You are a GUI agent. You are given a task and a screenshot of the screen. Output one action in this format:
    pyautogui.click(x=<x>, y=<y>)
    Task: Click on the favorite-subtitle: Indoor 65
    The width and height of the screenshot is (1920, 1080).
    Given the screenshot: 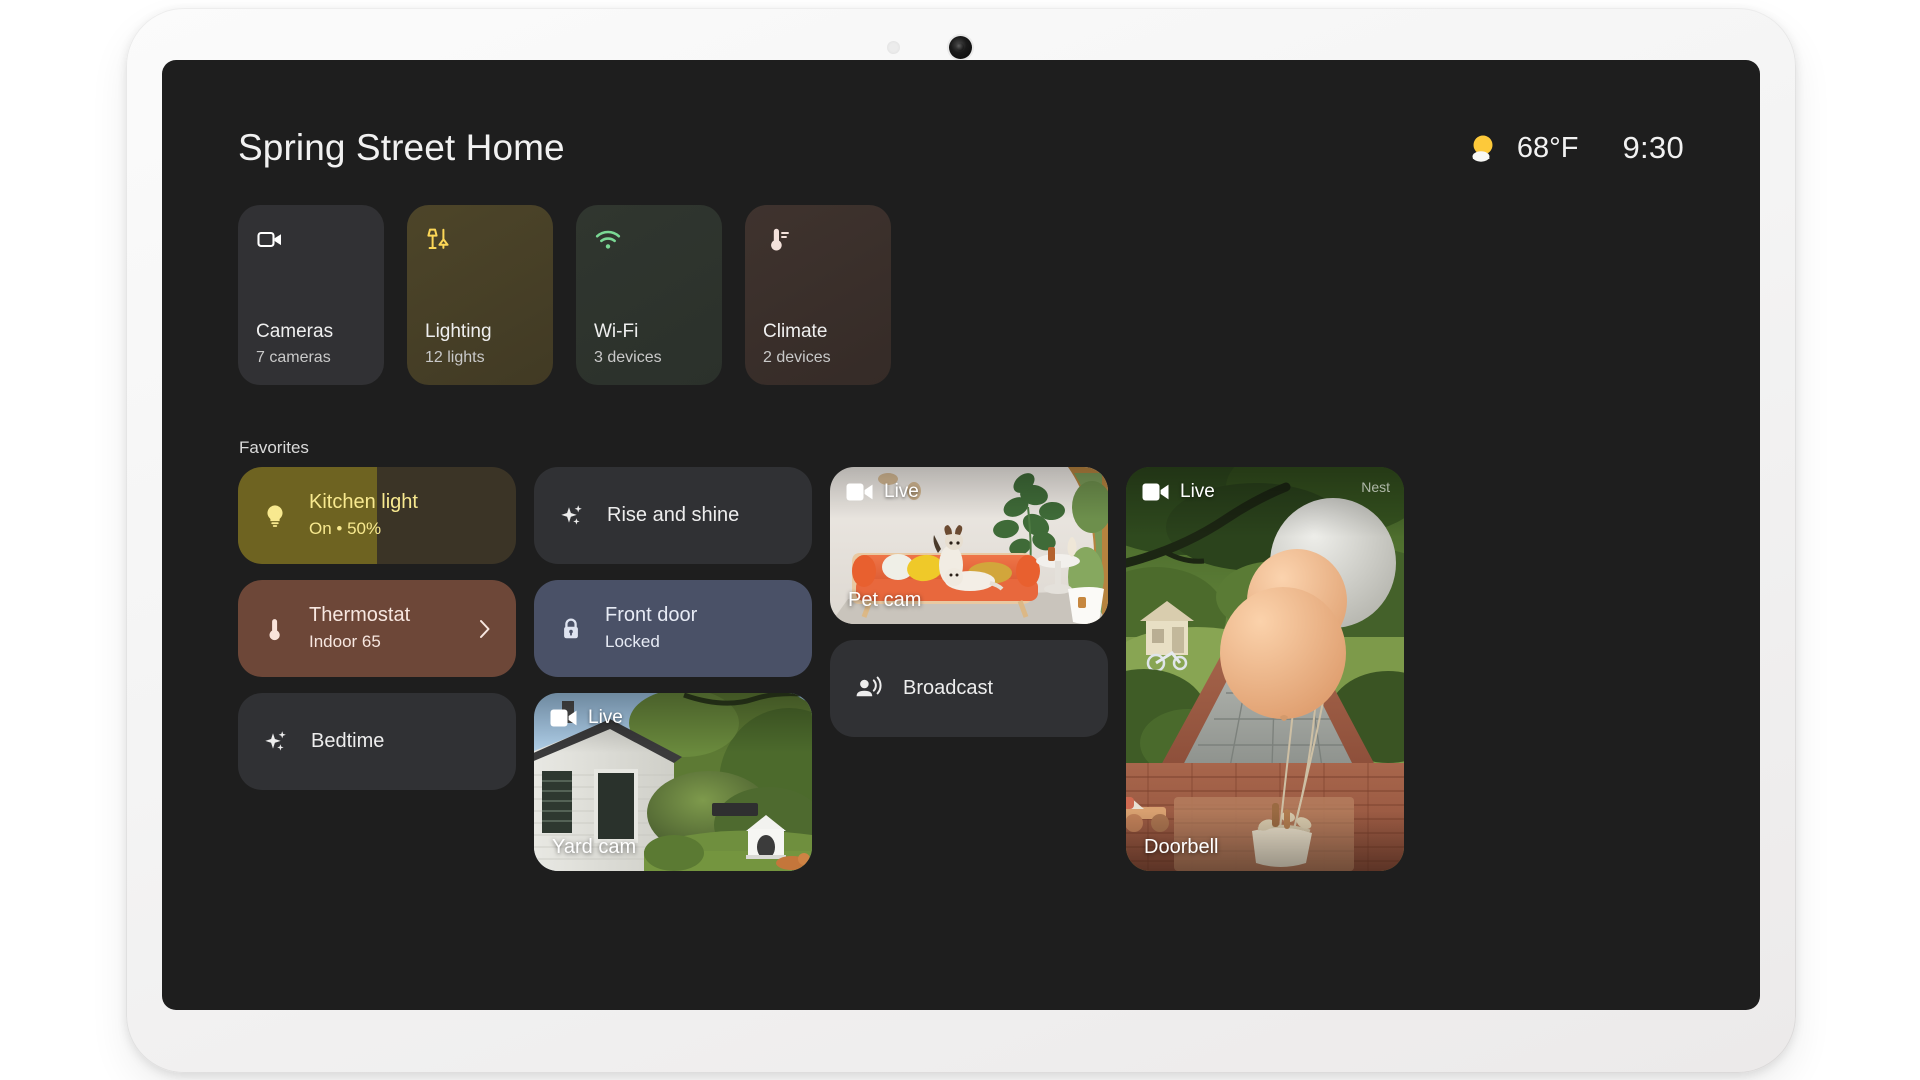 What is the action you would take?
    pyautogui.click(x=345, y=642)
    